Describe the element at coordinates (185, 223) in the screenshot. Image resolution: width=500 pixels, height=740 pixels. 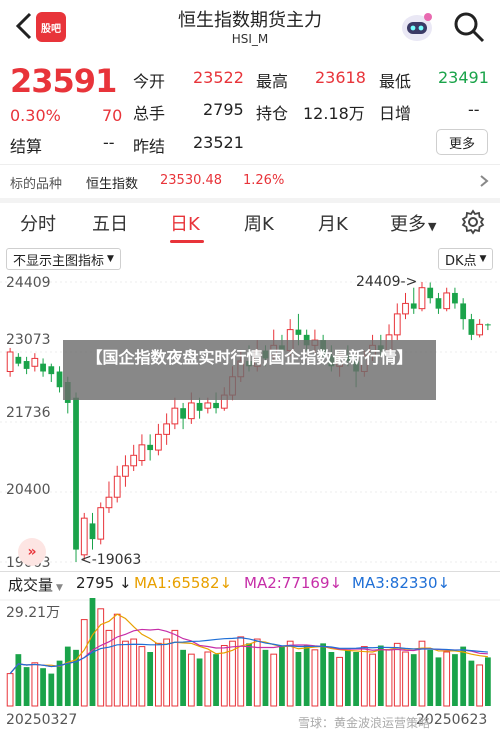
I see `tab-daily-k: 日K` at that location.